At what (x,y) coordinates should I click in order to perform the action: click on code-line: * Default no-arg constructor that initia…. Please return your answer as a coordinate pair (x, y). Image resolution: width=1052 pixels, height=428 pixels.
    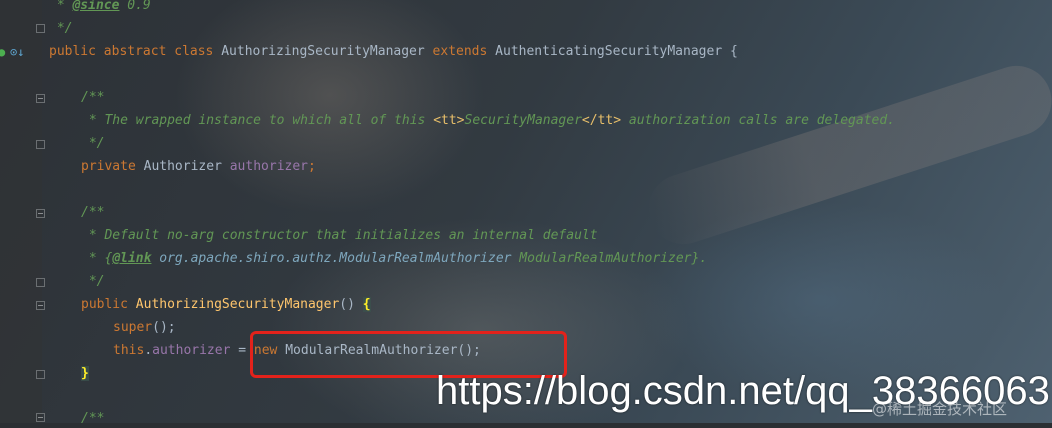
    Looking at the image, I should click on (339, 235).